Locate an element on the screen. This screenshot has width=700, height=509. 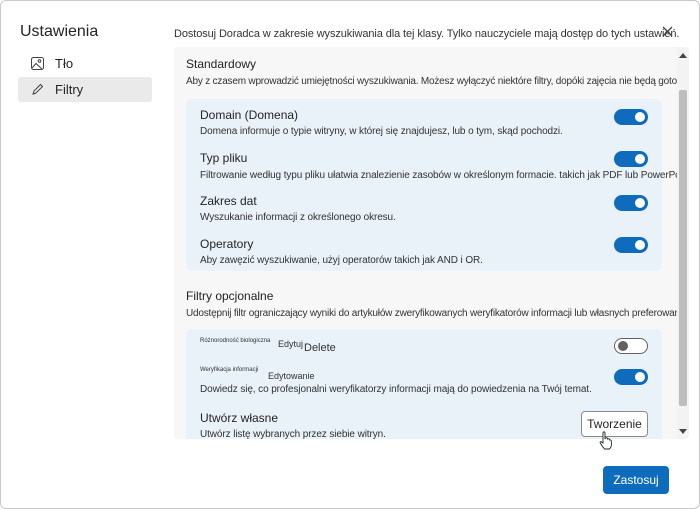
toggle-domain is located at coordinates (631, 117).